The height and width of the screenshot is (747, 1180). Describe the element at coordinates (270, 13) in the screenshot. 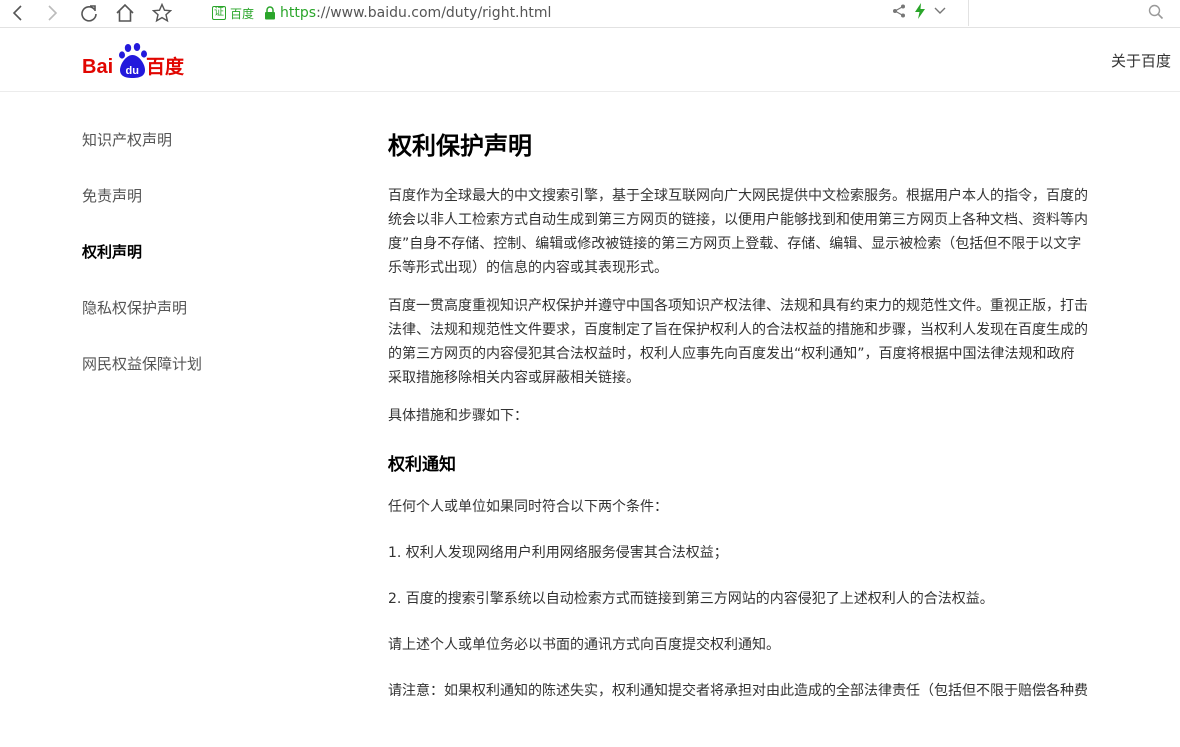

I see `lock-icon` at that location.